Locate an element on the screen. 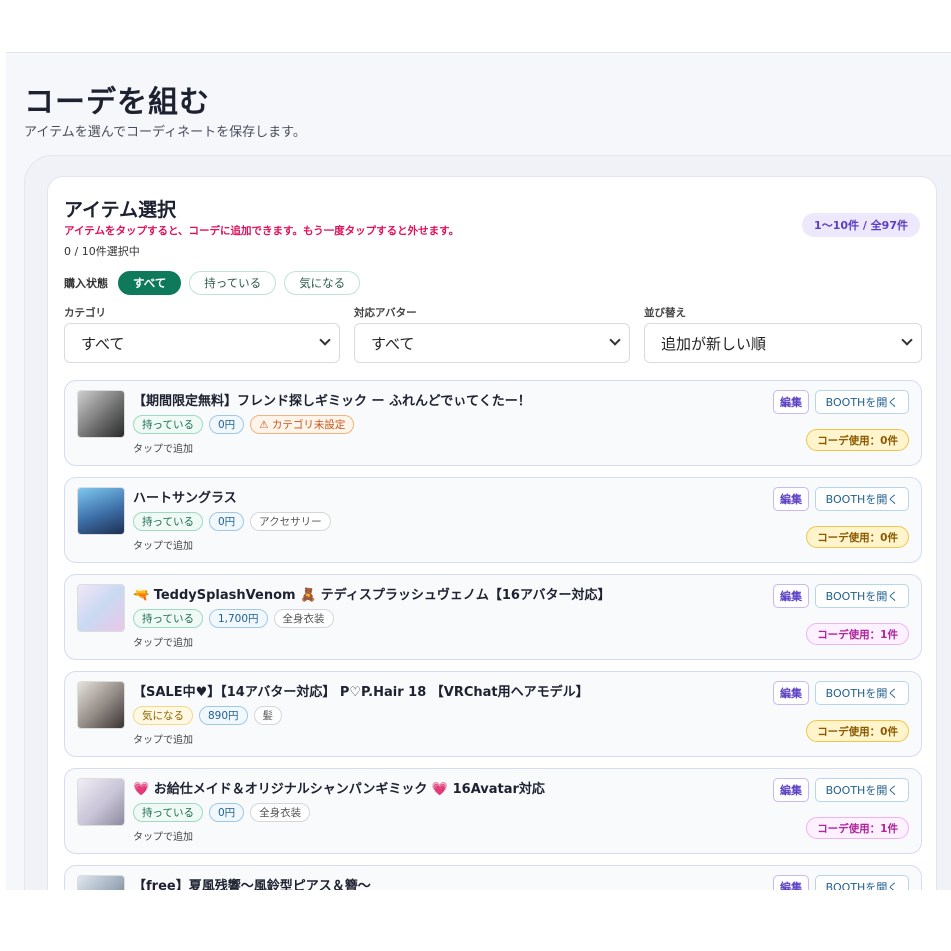  status-wishlist-button: 気になる is located at coordinates (322, 283).